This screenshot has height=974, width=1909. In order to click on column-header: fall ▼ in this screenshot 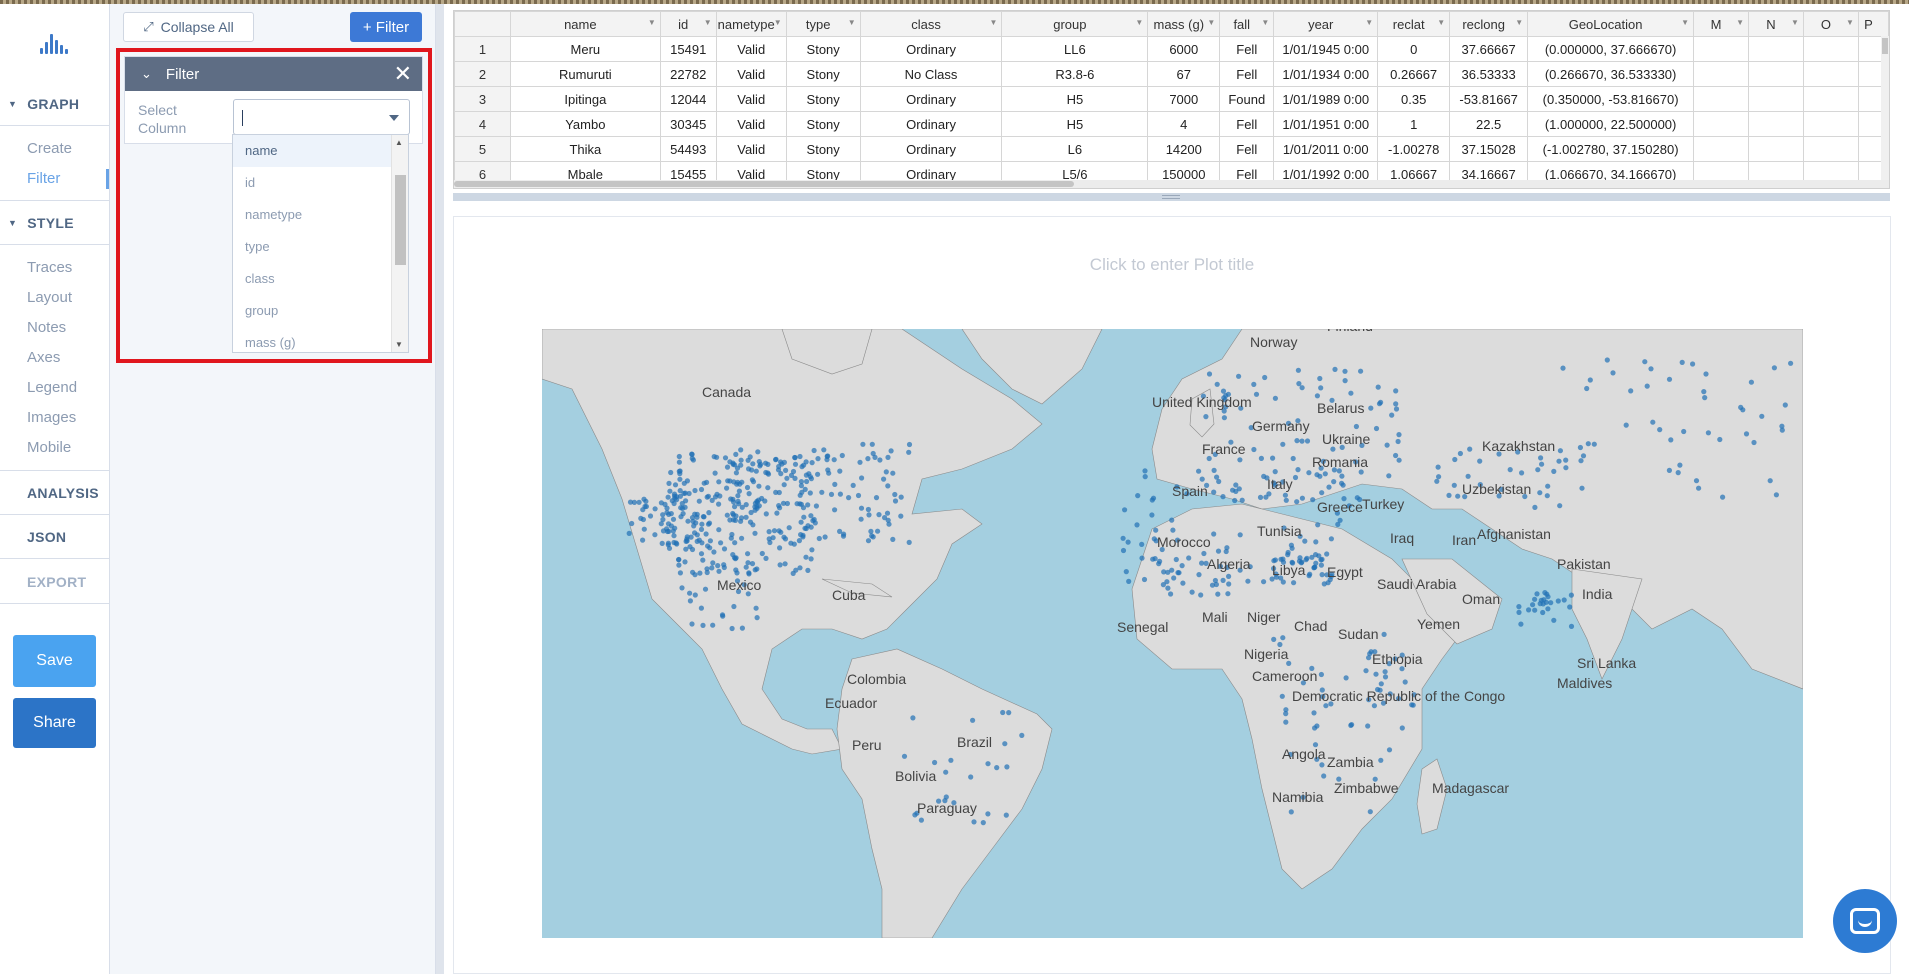, I will do `click(1247, 24)`.